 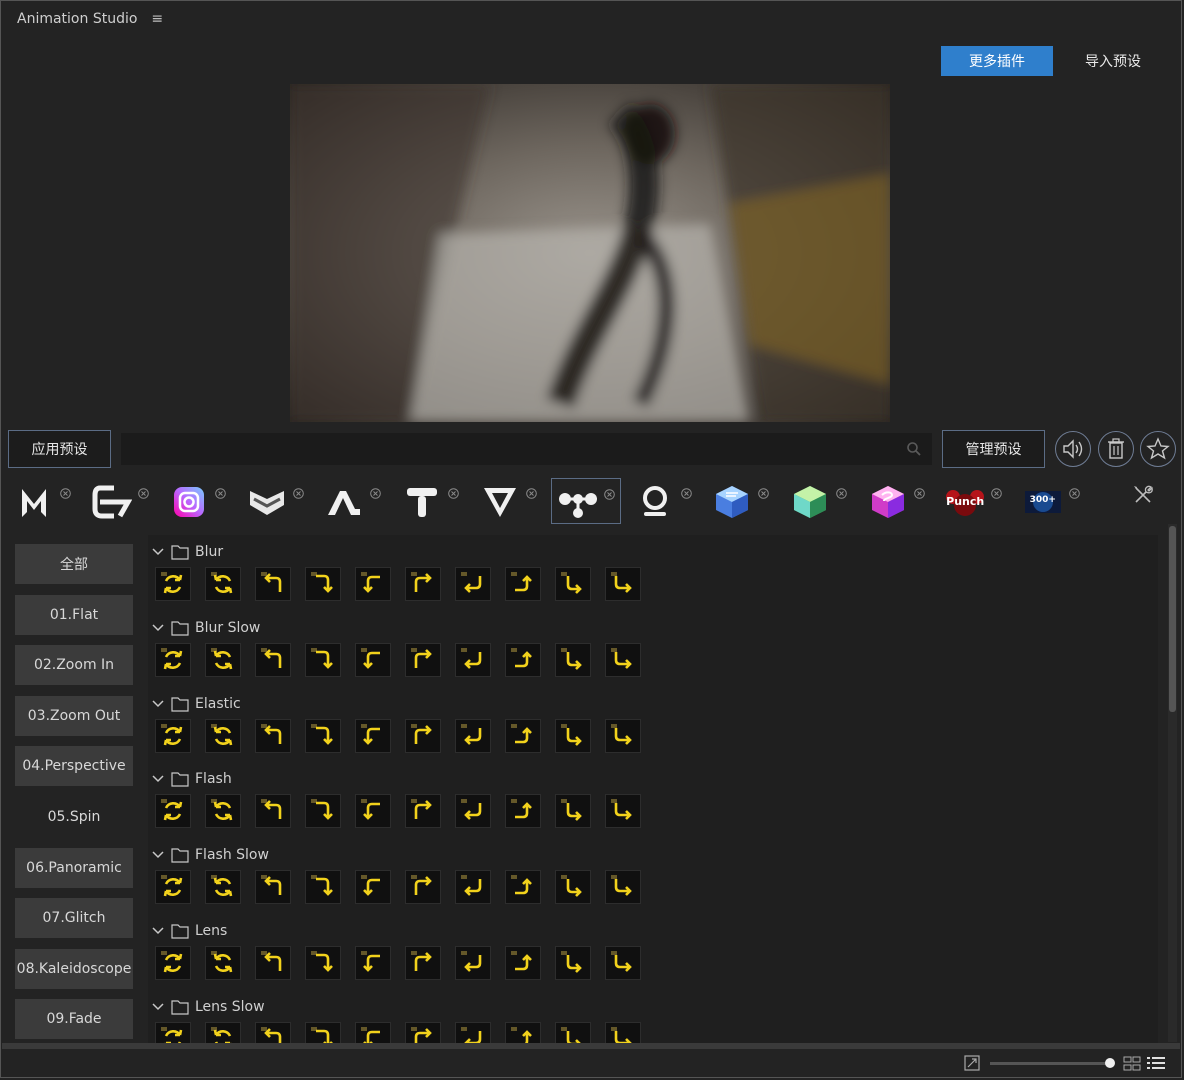 I want to click on plugin-instagram-tab, so click(x=198, y=501).